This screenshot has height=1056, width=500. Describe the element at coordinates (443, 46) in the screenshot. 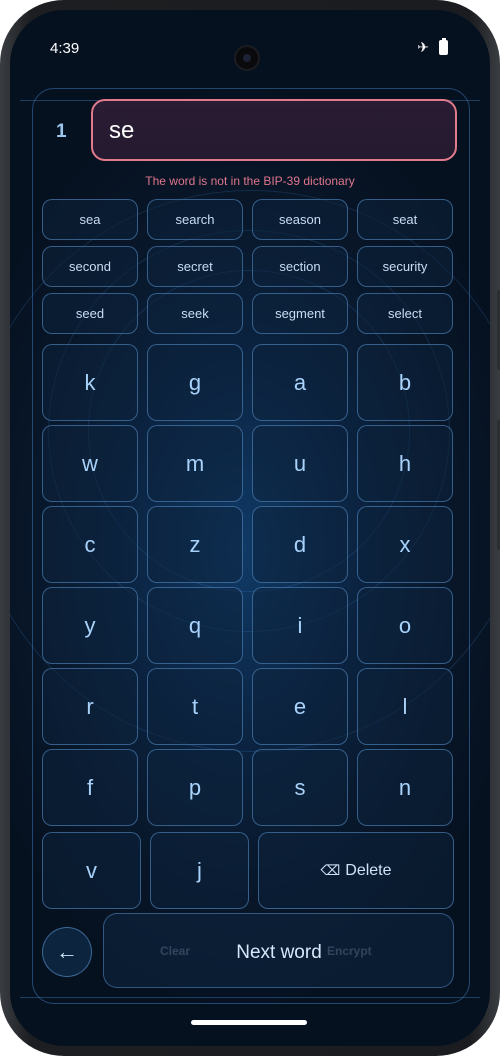

I see `battery-icon` at that location.